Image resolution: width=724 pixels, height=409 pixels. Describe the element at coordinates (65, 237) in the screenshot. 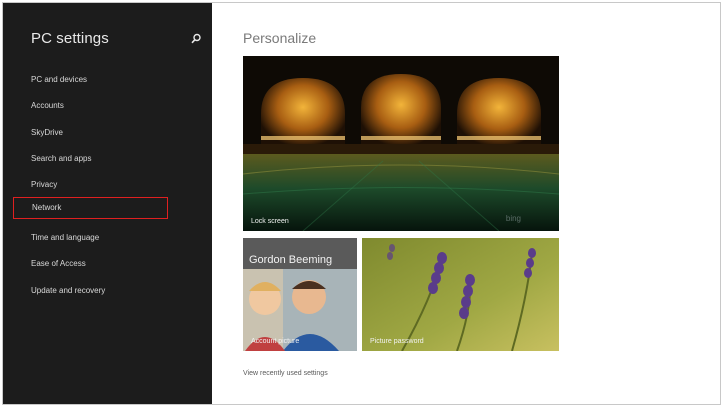

I see `nav-item-time-and-language: Time and language` at that location.